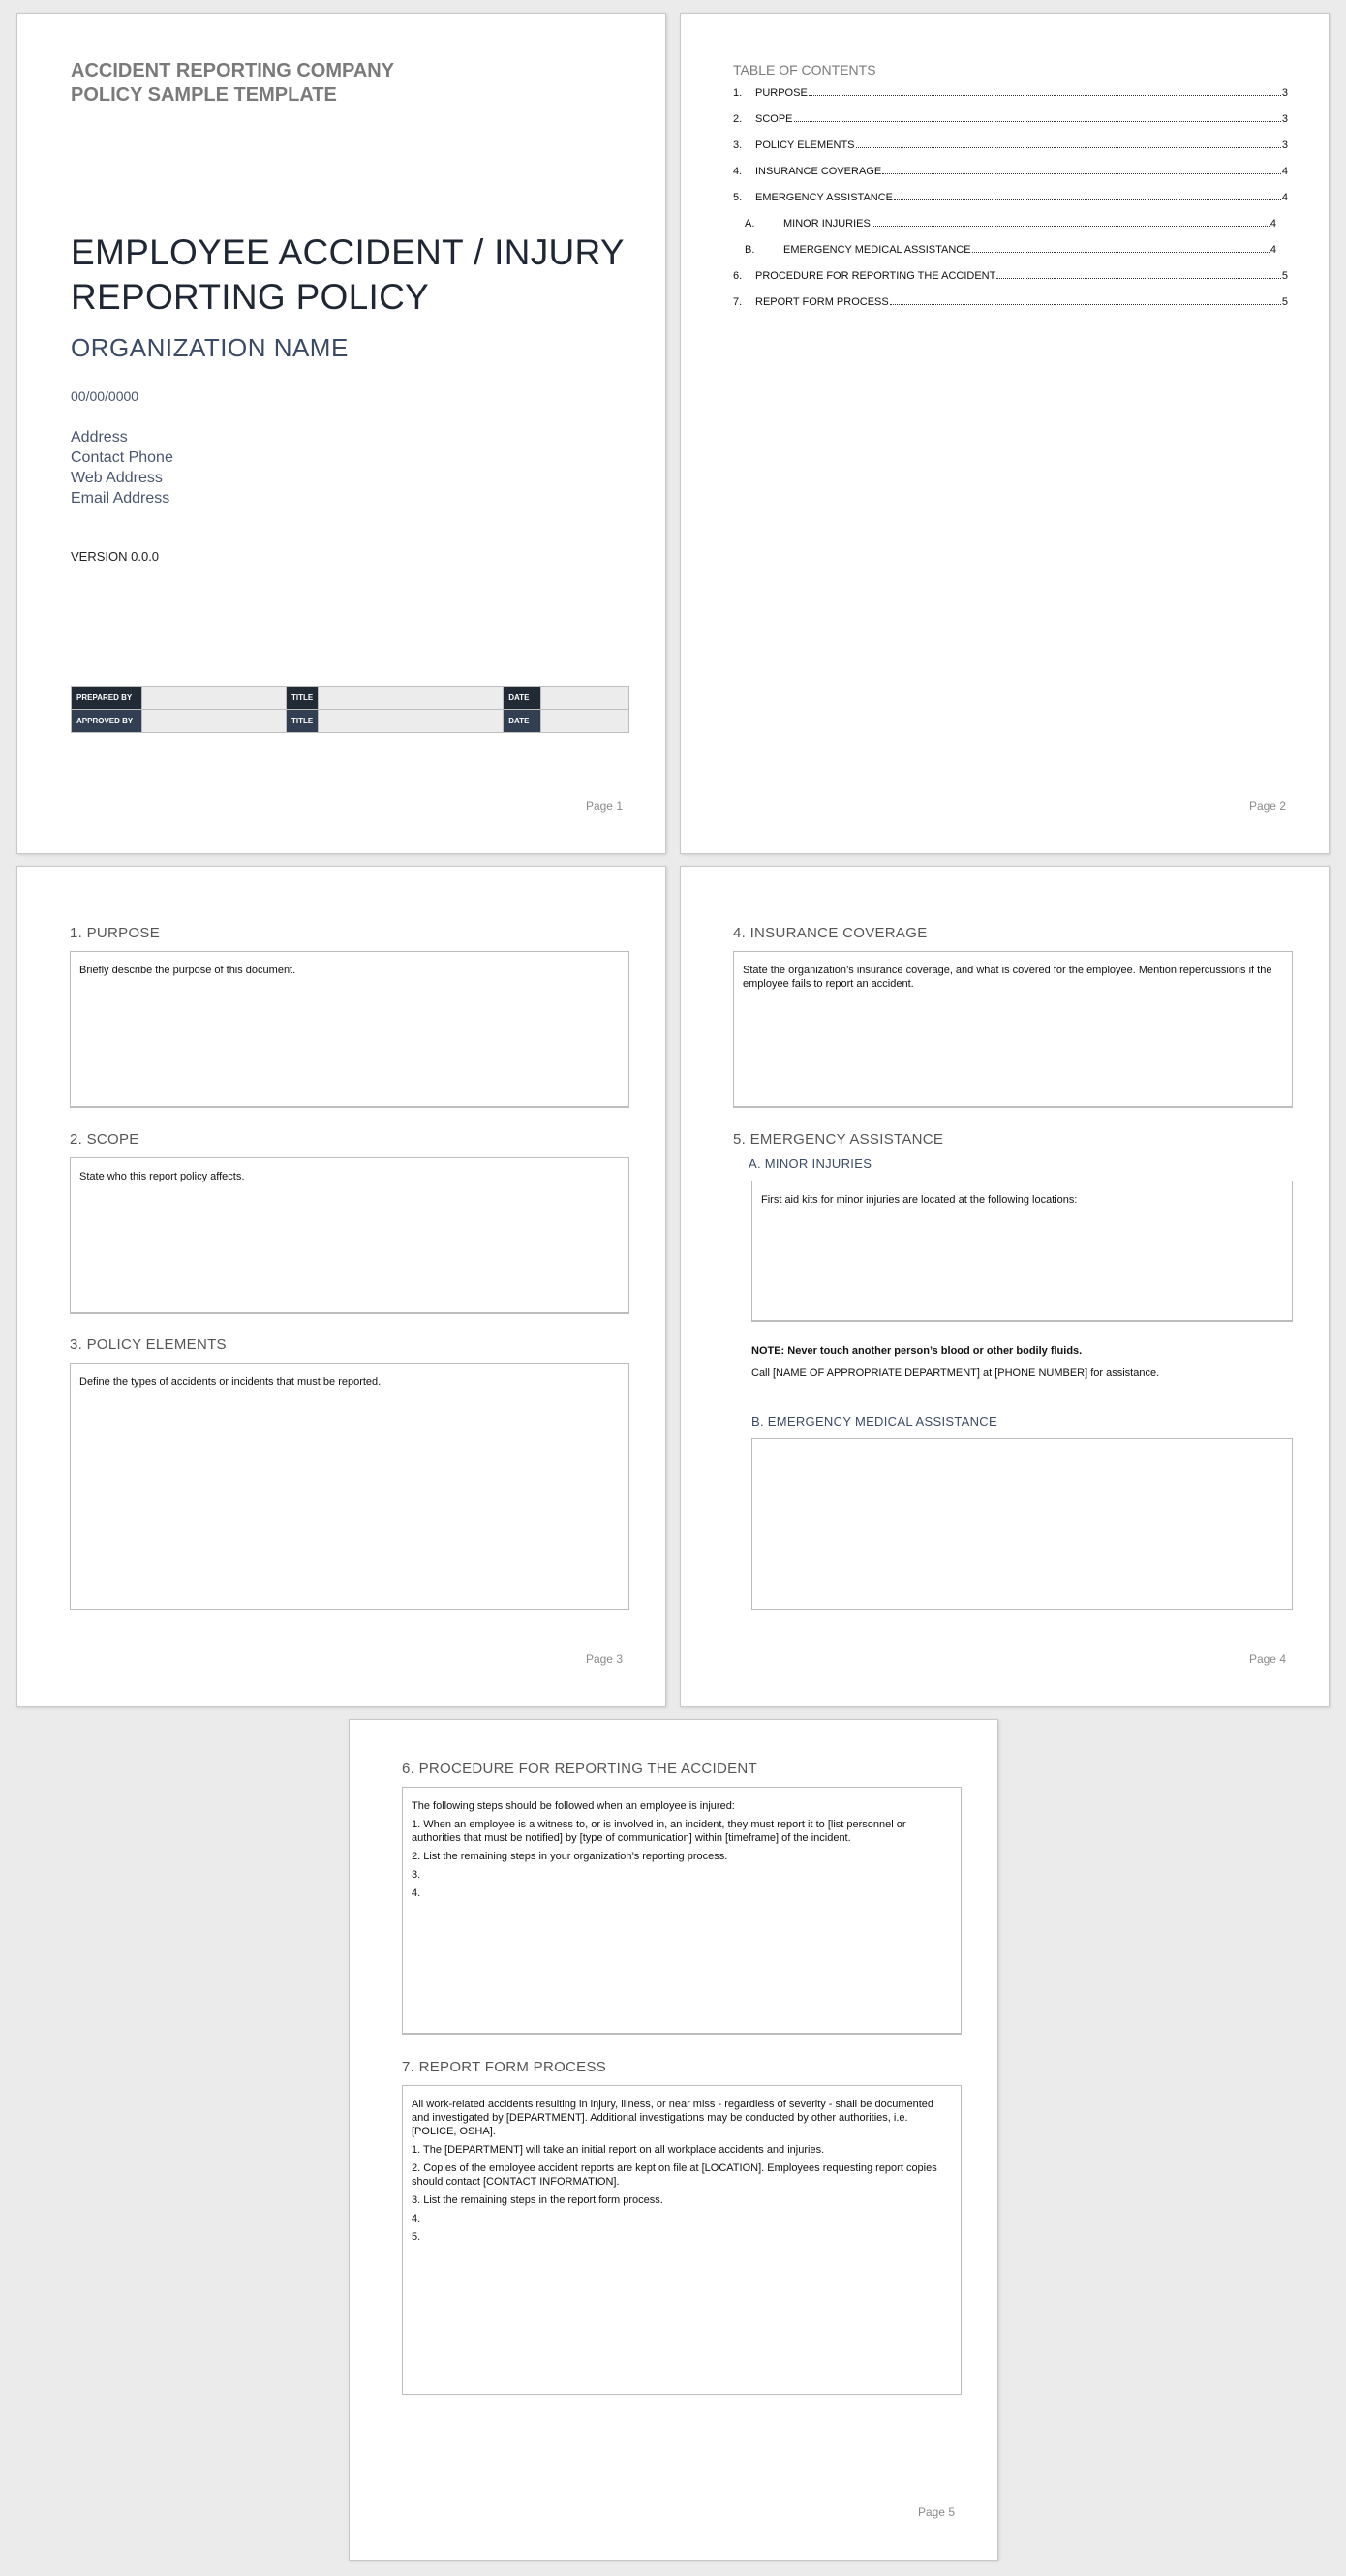 The image size is (1346, 2576). What do you see at coordinates (580, 1769) in the screenshot?
I see `section-heading-procedure: 6. PROCEDURE FOR REPORTING THE ACCIDENT` at bounding box center [580, 1769].